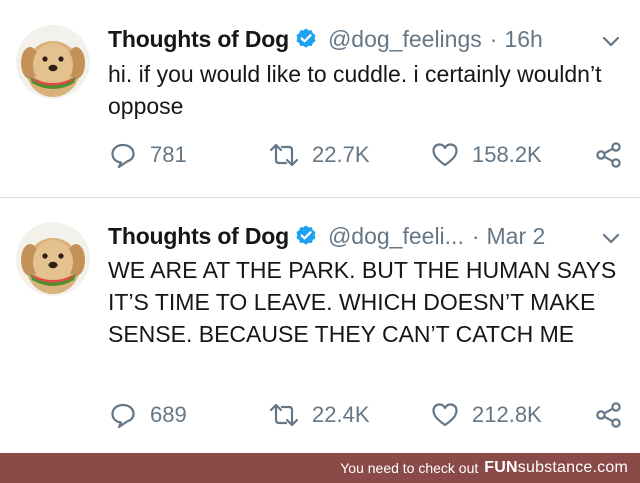 This screenshot has height=483, width=640. What do you see at coordinates (325, 39) in the screenshot?
I see `tweet-header: Thoughts of Dog @dog_feelings · 16h` at bounding box center [325, 39].